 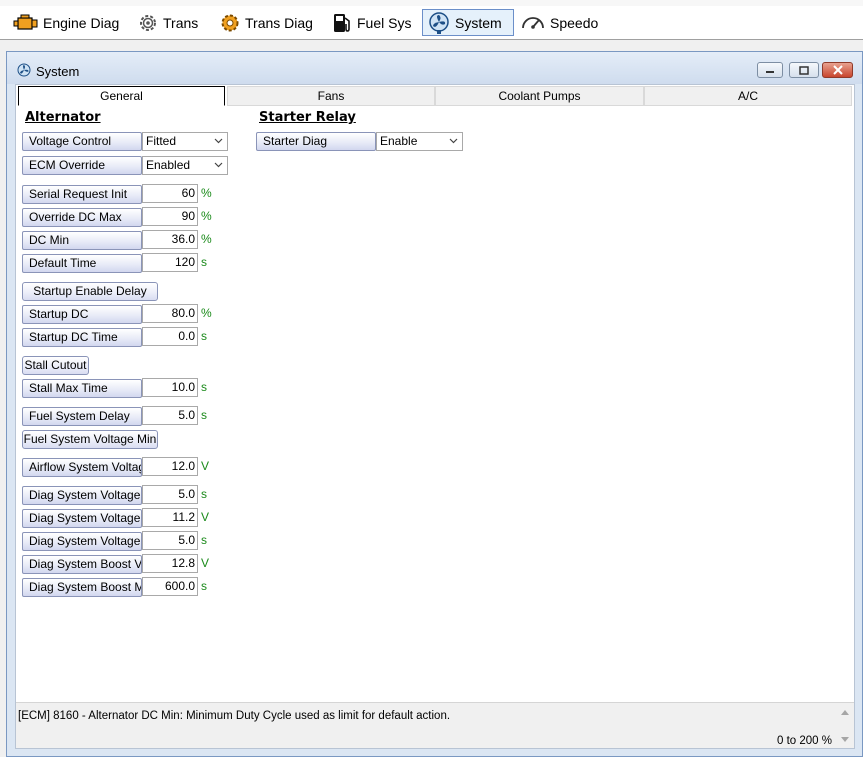 What do you see at coordinates (419, 141) in the screenshot?
I see `starter-diag-dropdown: Enable` at bounding box center [419, 141].